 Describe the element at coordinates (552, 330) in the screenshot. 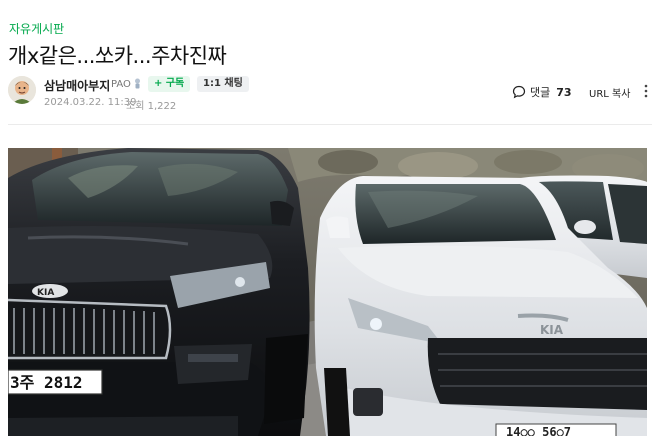

I see `right-car-badge: KIA` at that location.